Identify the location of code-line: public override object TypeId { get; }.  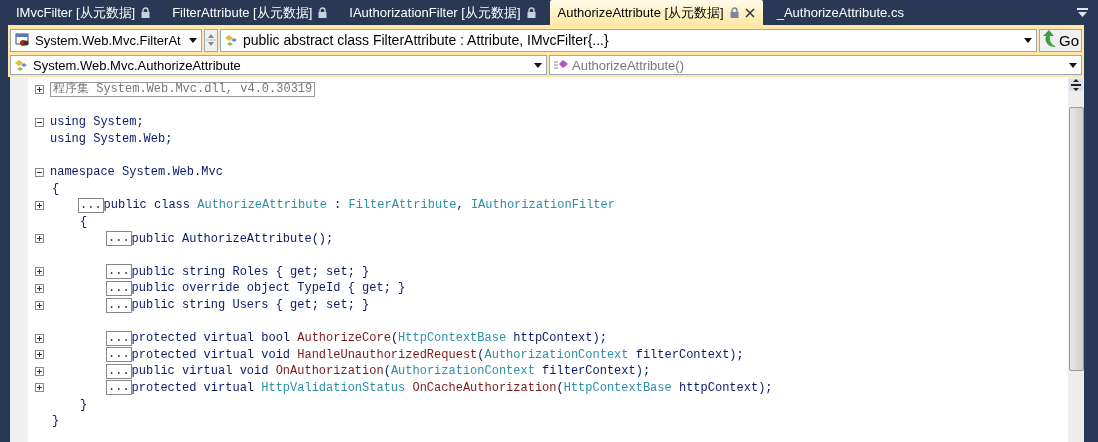
(268, 288).